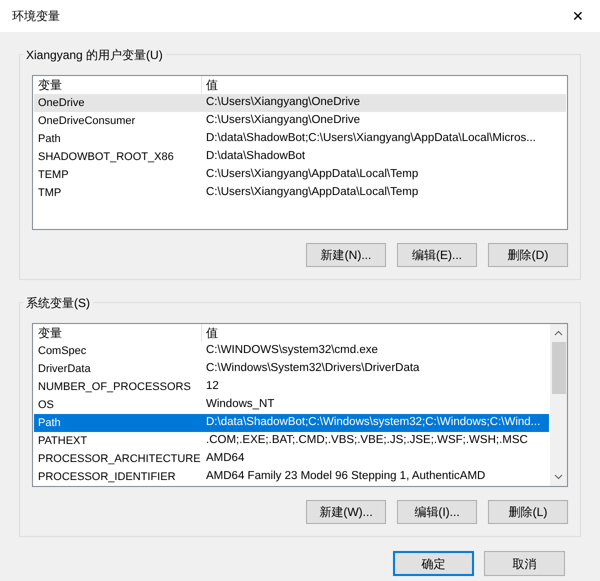 This screenshot has height=581, width=600. What do you see at coordinates (528, 512) in the screenshot?
I see `dialog-button: 删除(L)` at bounding box center [528, 512].